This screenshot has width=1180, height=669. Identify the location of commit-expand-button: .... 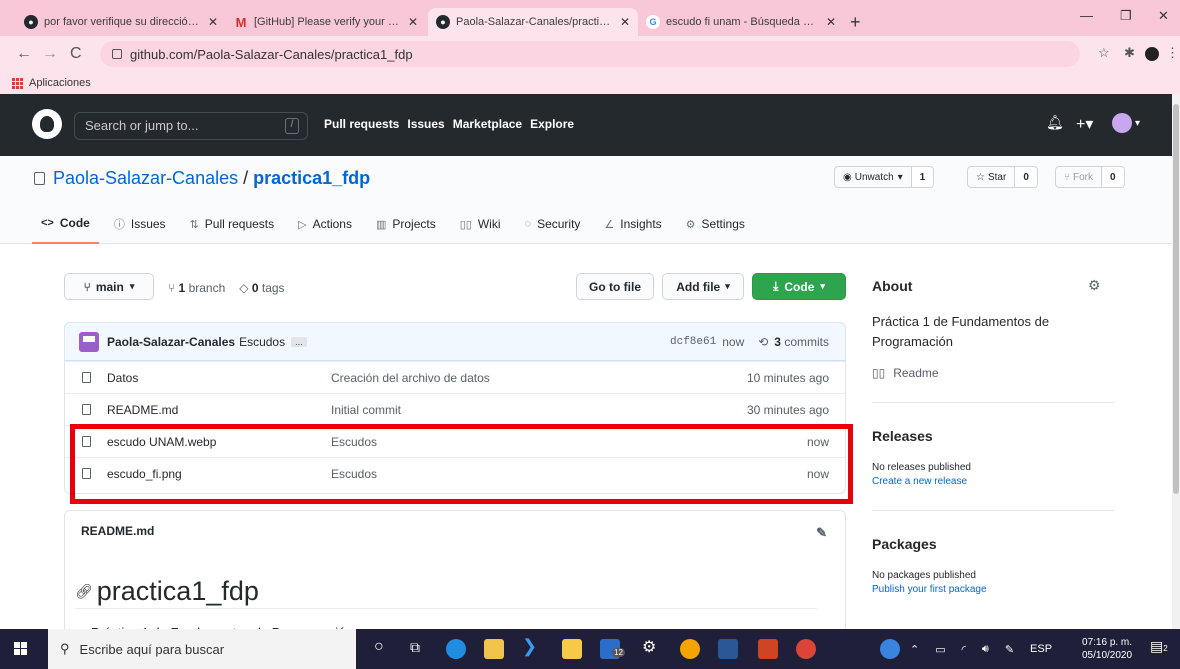
(299, 341).